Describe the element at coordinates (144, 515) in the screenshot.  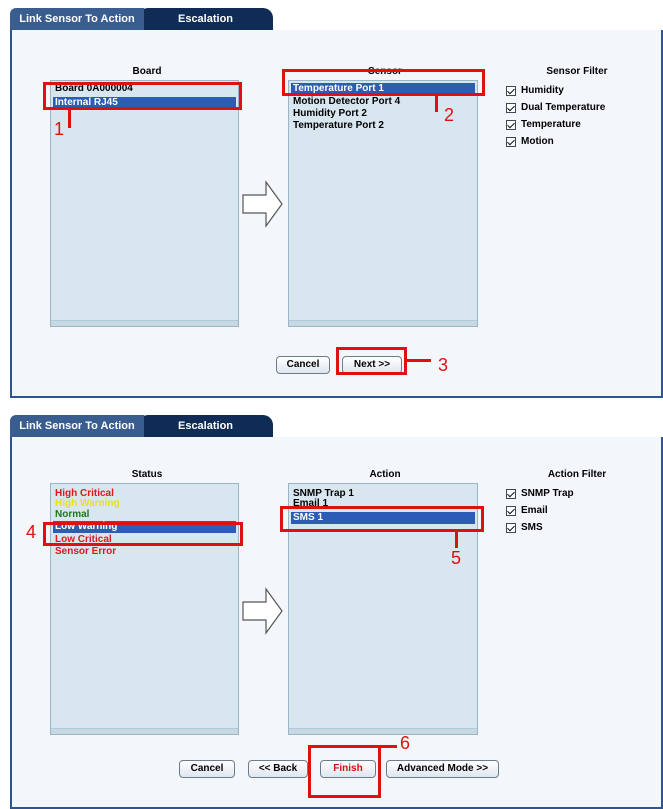
I see `list-item: Normal` at that location.